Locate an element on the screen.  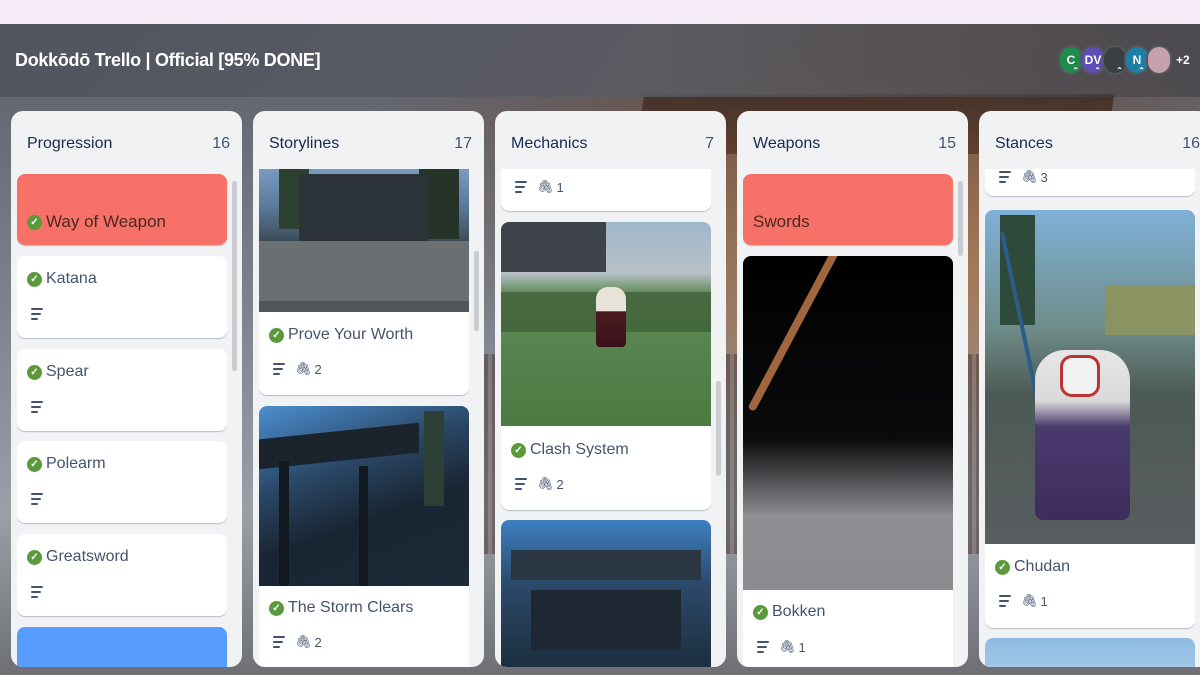
card-title: Chudan is located at coordinates (1042, 566).